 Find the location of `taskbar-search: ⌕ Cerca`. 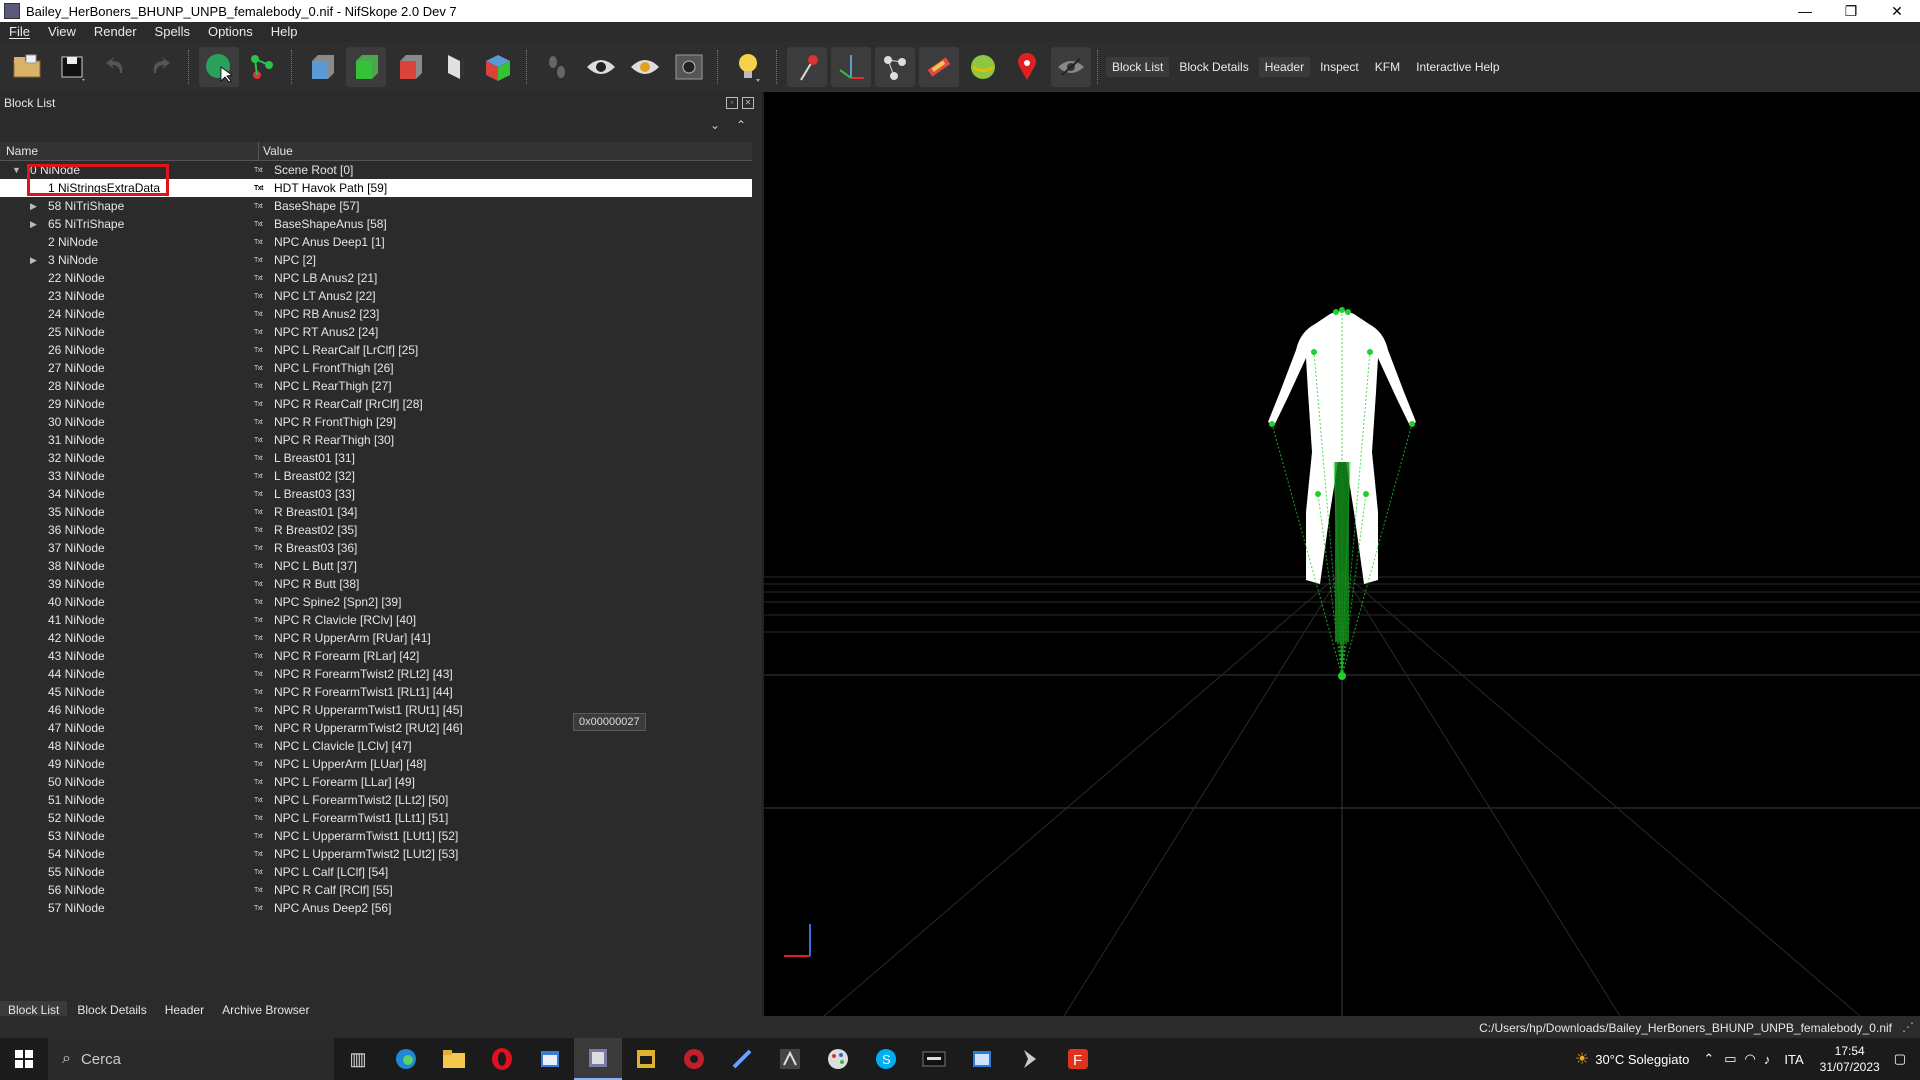

taskbar-search: ⌕ Cerca is located at coordinates (191, 1059).